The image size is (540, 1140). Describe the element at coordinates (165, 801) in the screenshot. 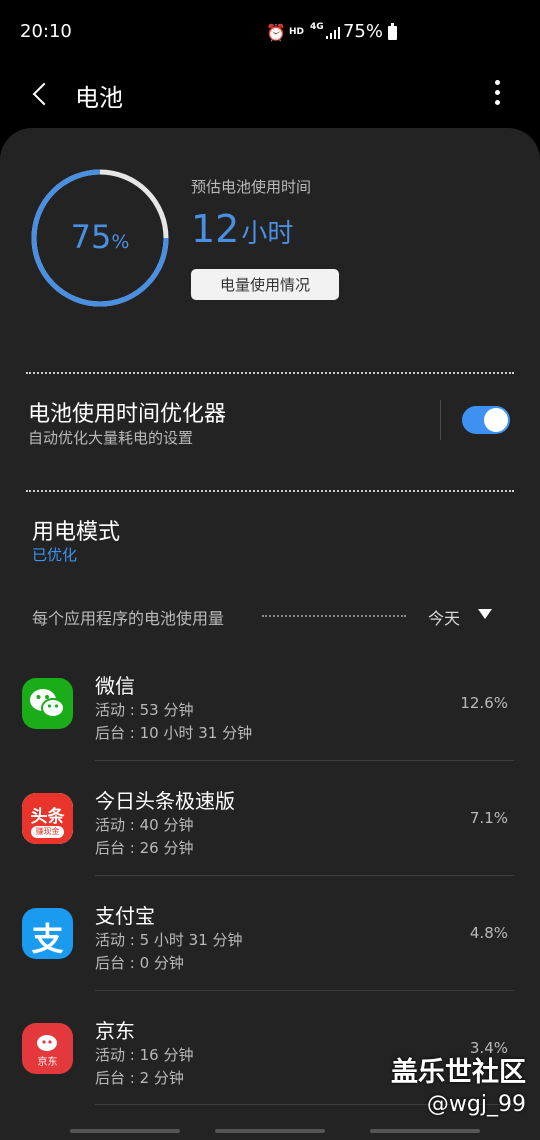

I see `app-name: 今日头条极速版` at that location.